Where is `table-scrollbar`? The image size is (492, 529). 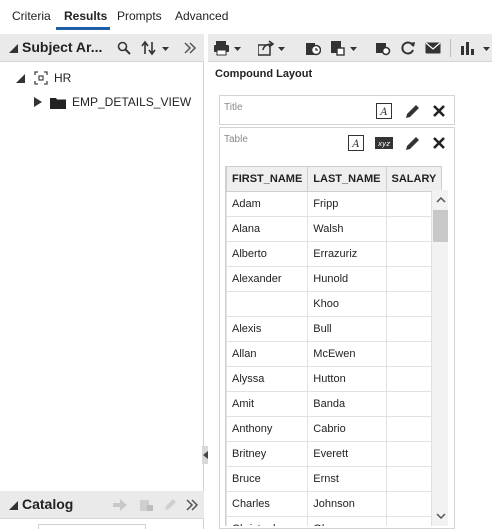
table-scrollbar is located at coordinates (439, 358).